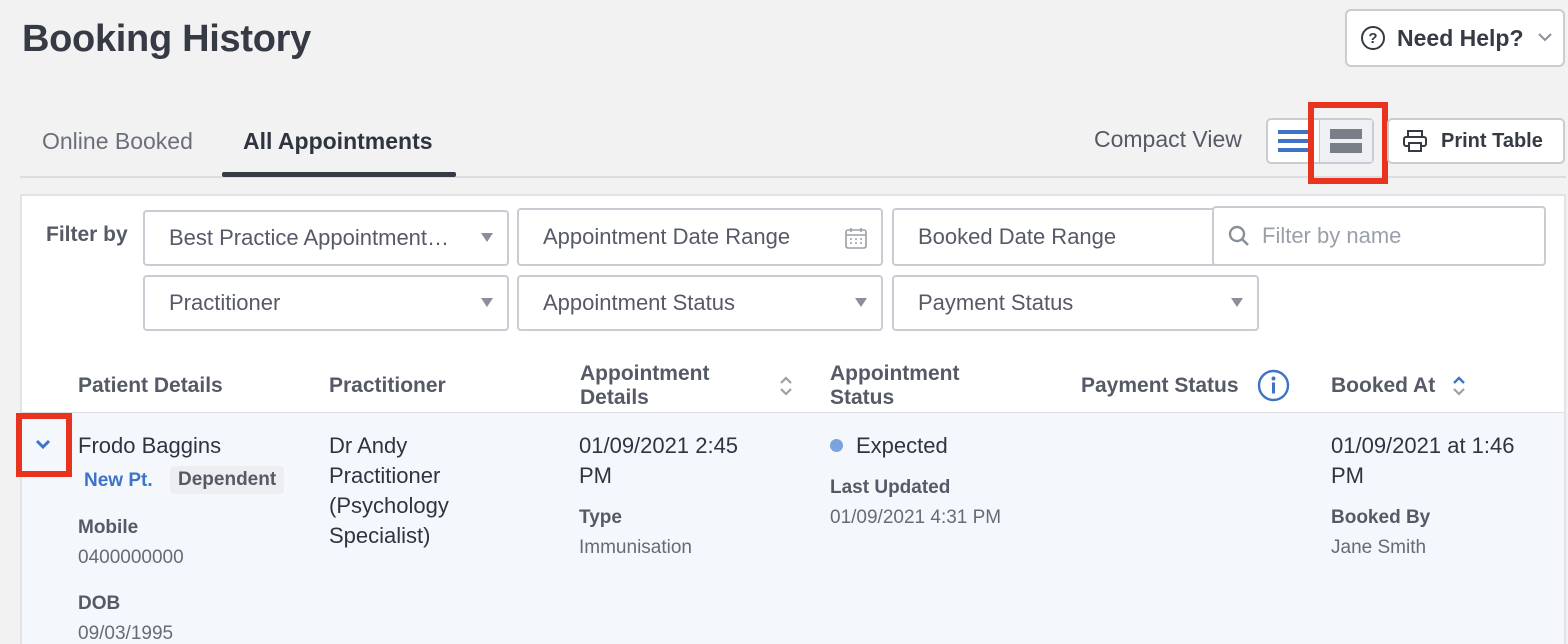  I want to click on printer-icon, so click(1415, 141).